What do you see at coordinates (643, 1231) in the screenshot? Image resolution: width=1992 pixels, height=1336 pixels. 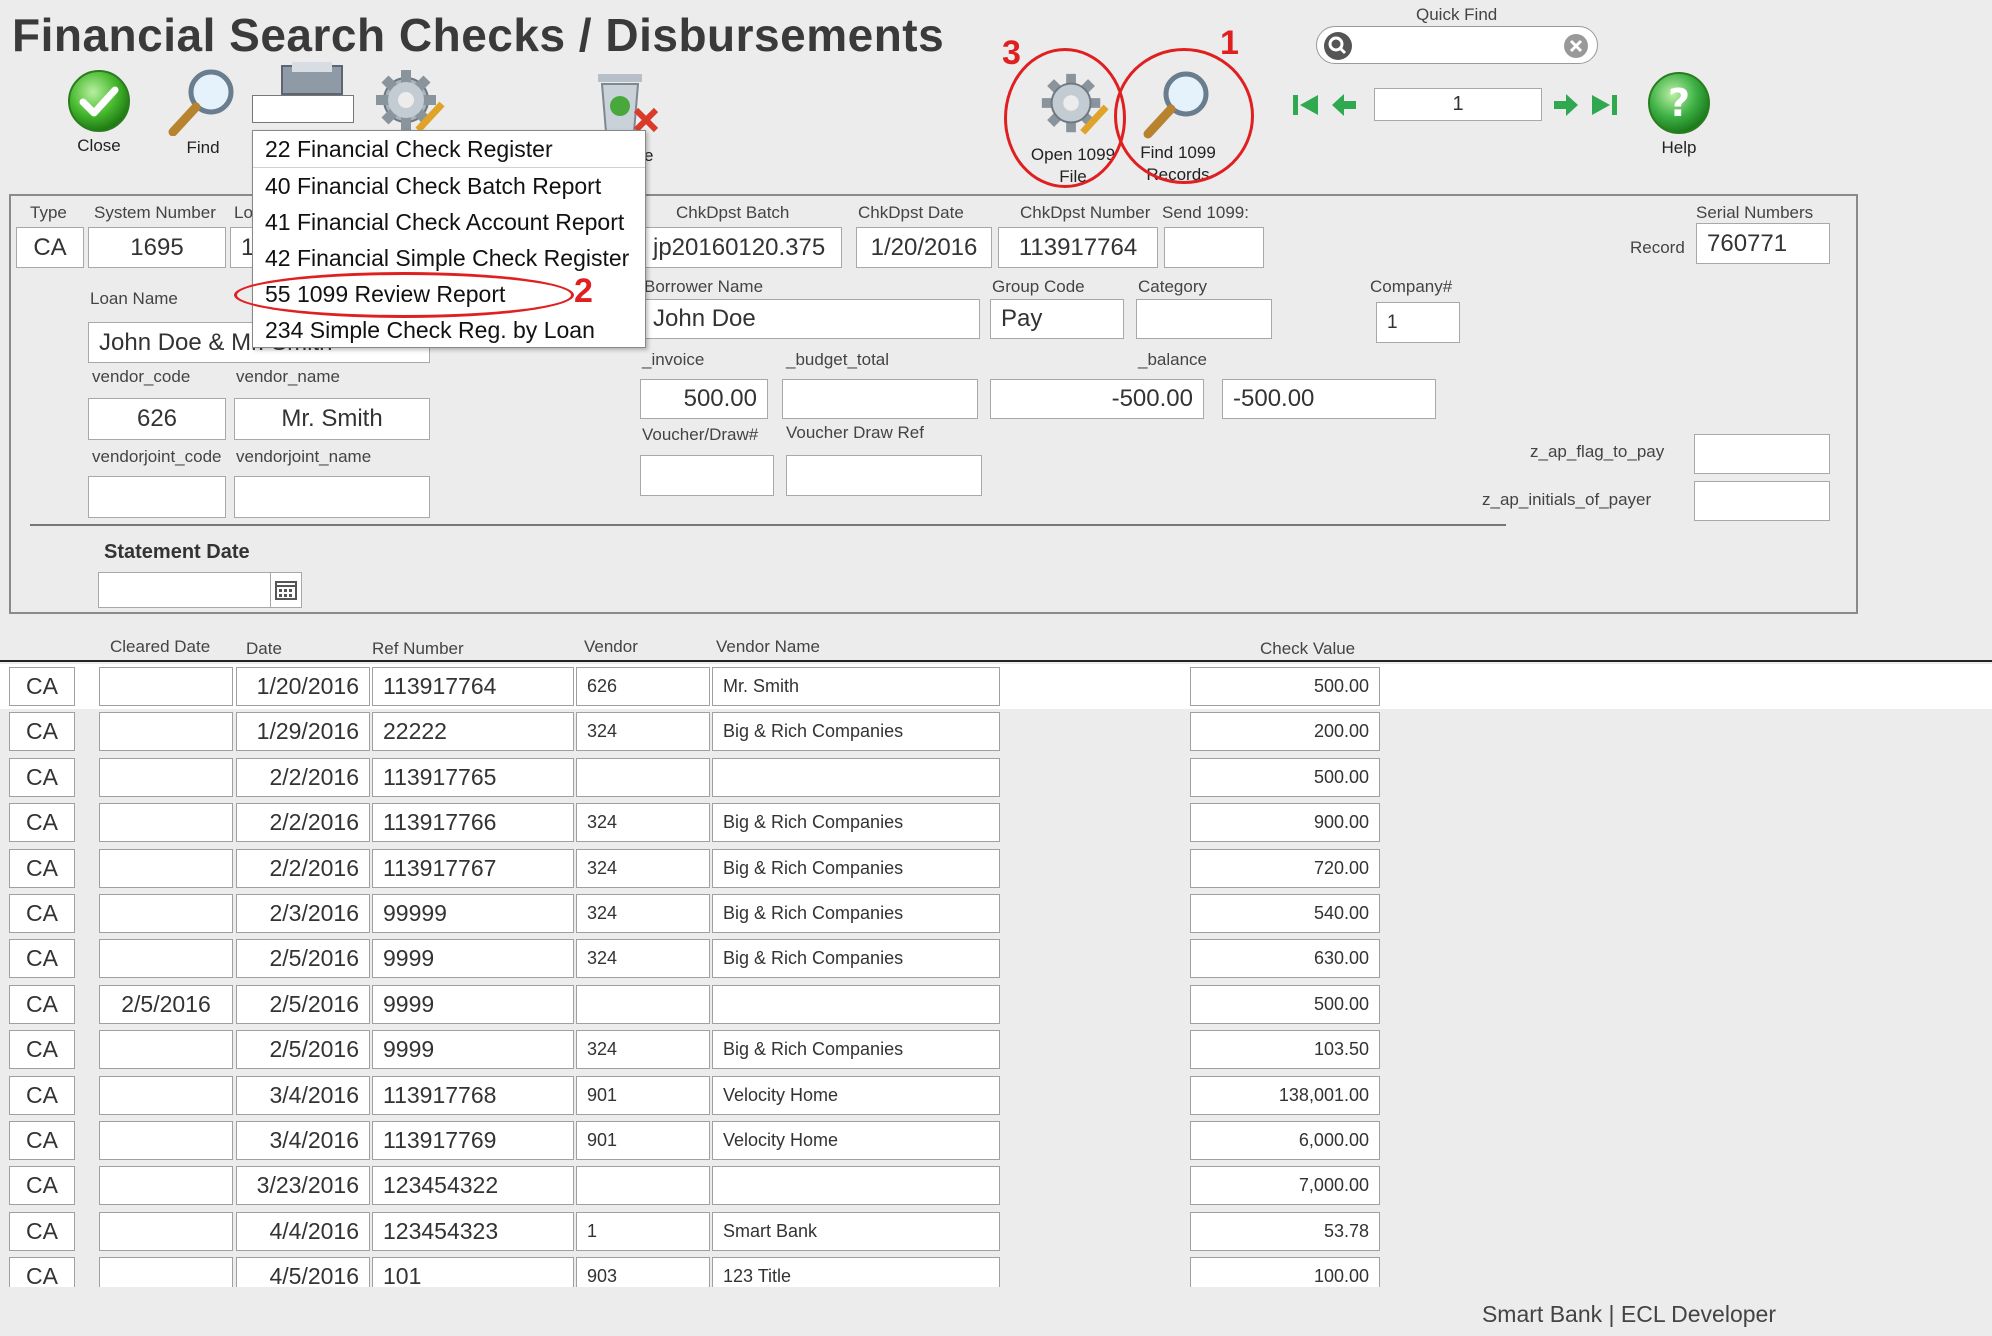 I see `cell-vendor: 1` at bounding box center [643, 1231].